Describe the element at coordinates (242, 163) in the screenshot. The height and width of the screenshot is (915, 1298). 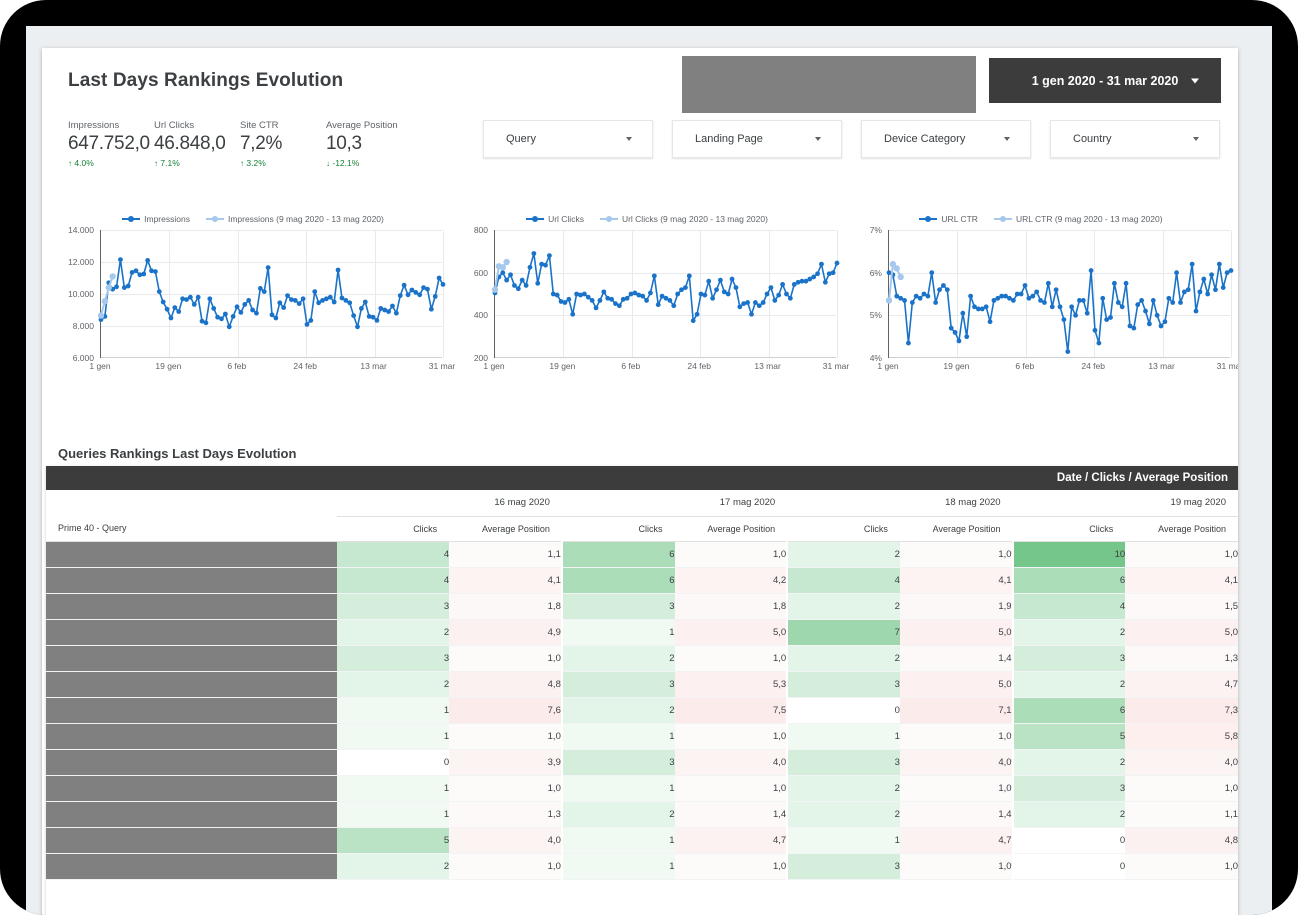
I see `arrow-up-icon: ↑` at that location.